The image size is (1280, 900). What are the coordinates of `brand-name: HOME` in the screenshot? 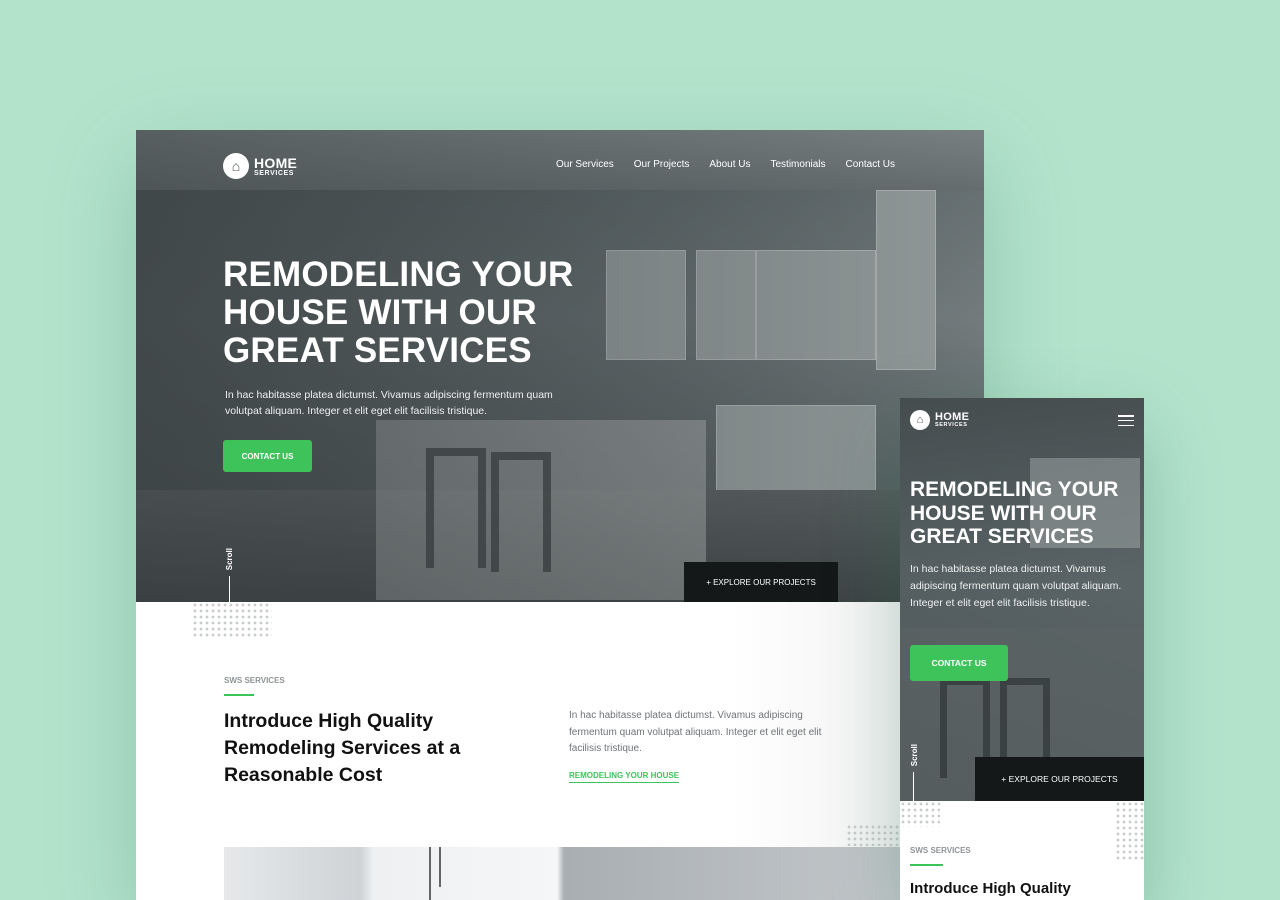 It's located at (276, 162).